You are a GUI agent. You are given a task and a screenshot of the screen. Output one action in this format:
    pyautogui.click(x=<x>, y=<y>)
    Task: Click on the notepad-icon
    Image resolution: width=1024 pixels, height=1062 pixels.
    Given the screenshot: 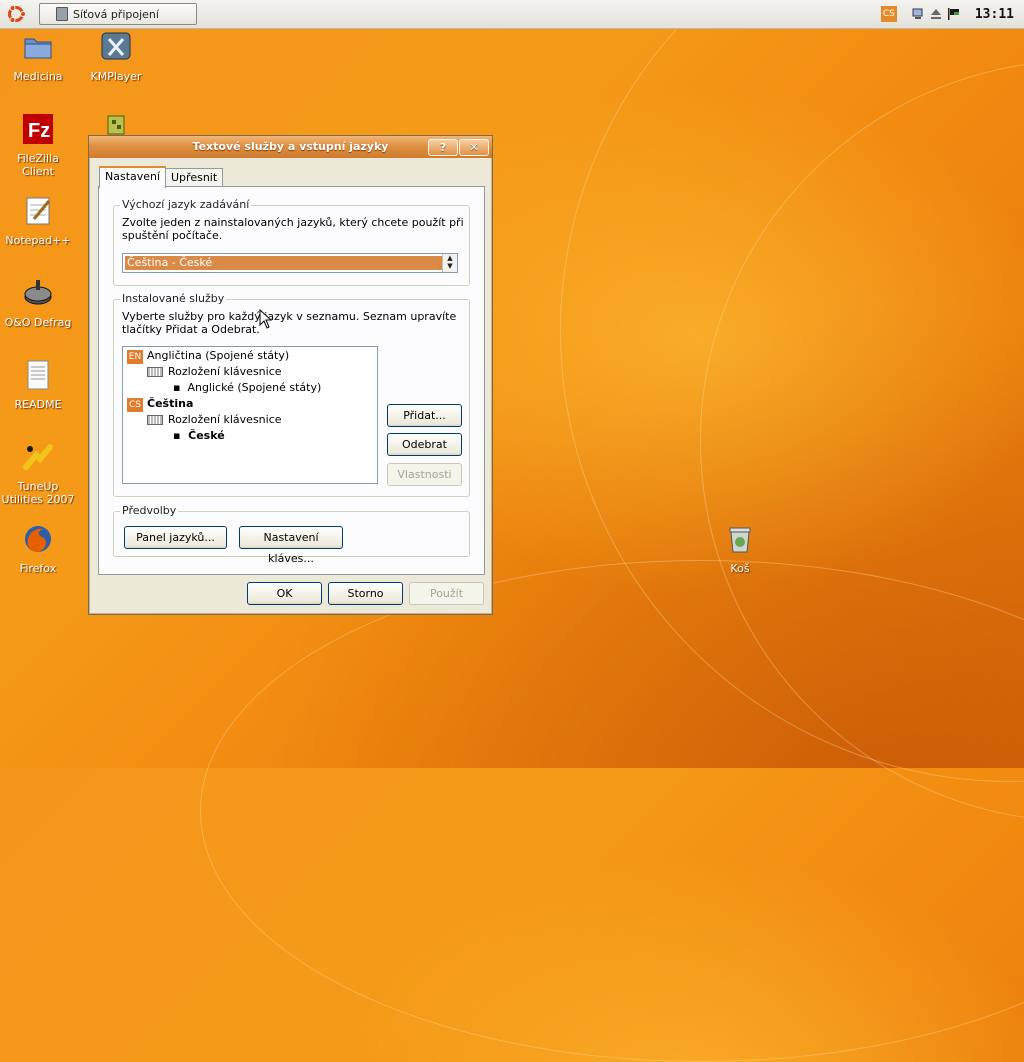 What is the action you would take?
    pyautogui.click(x=38, y=211)
    